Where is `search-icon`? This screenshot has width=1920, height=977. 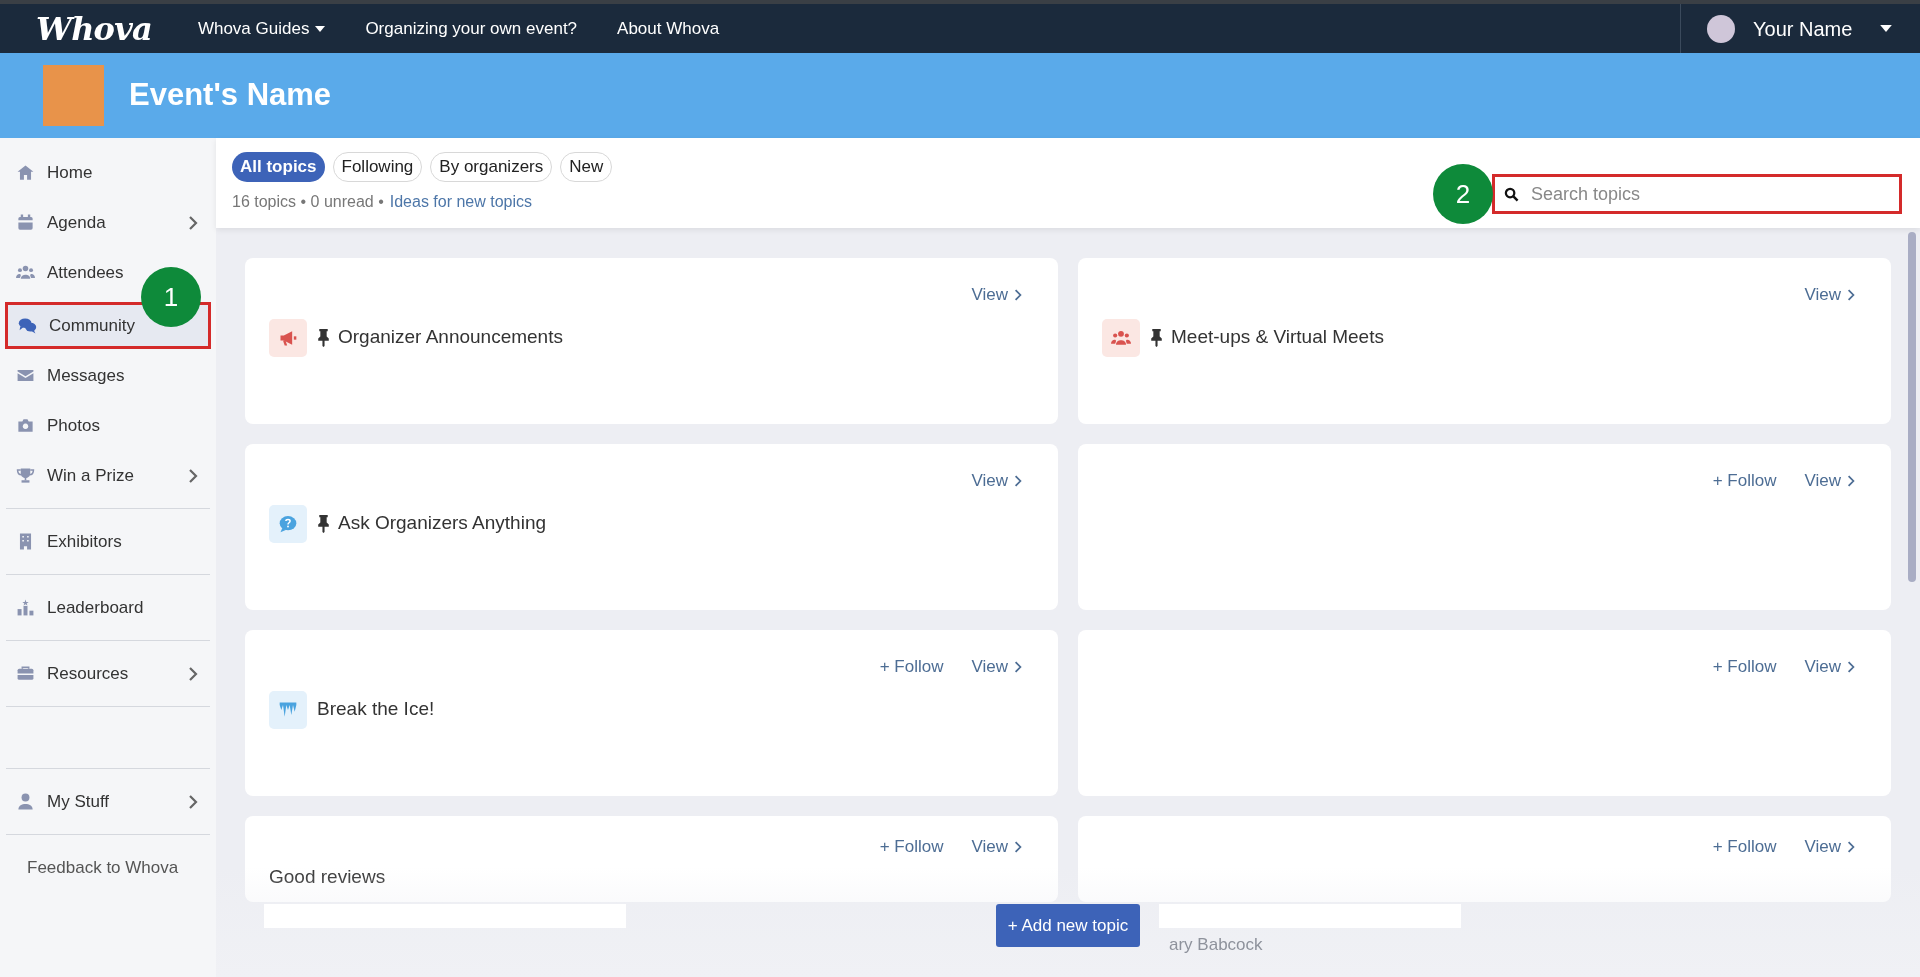 search-icon is located at coordinates (1511, 194).